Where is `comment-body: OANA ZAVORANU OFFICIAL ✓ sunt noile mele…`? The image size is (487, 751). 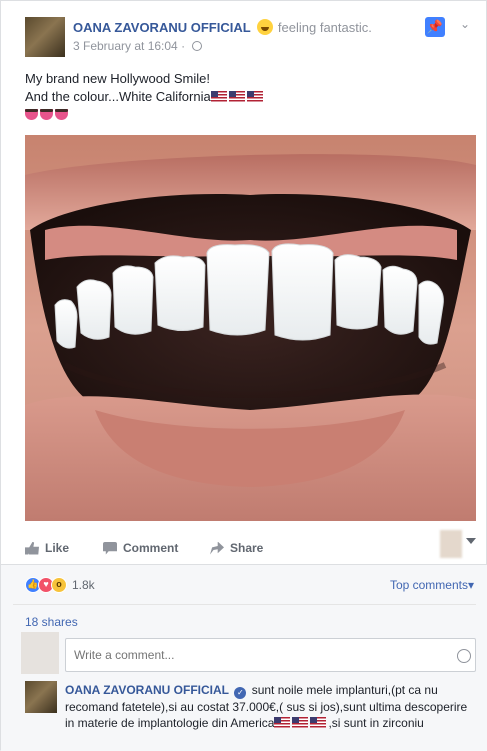 comment-body: OANA ZAVORANU OFFICIAL ✓ sunt noile mele… is located at coordinates (270, 706).